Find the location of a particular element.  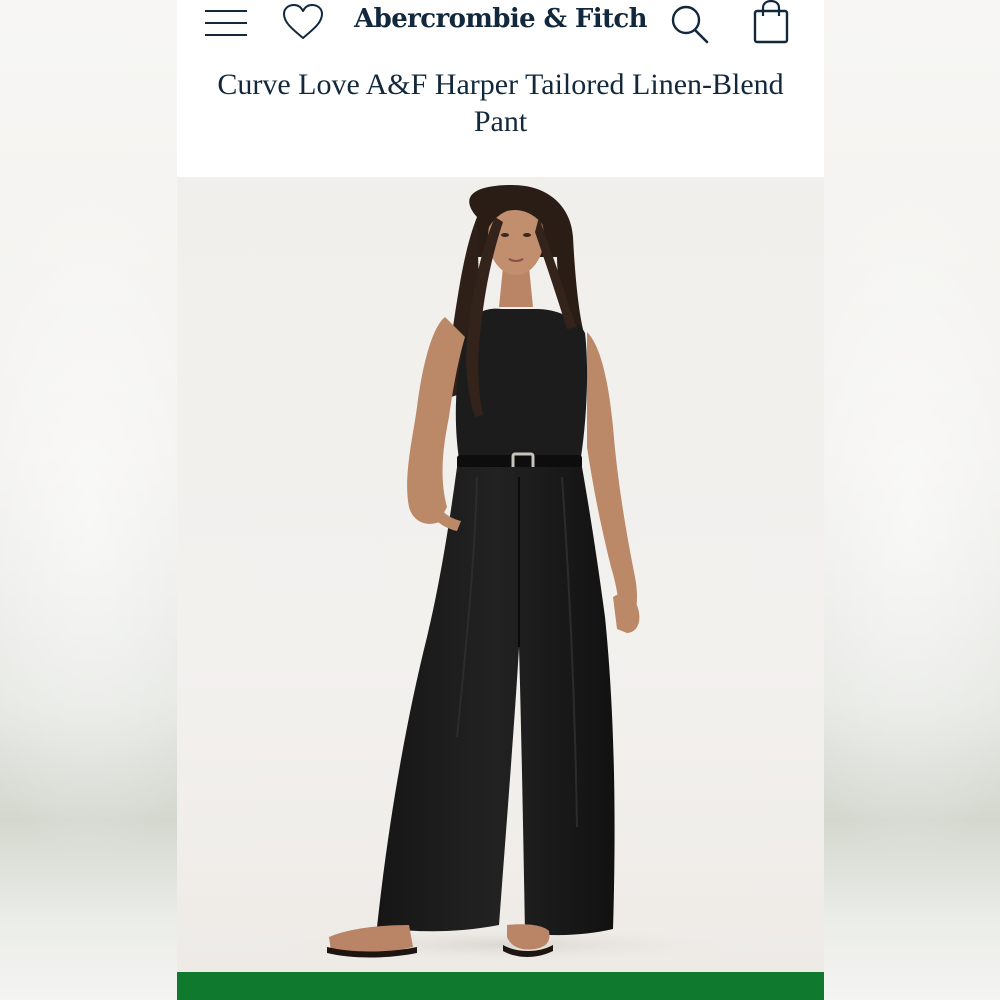

shopping-bag-button is located at coordinates (771, 22).